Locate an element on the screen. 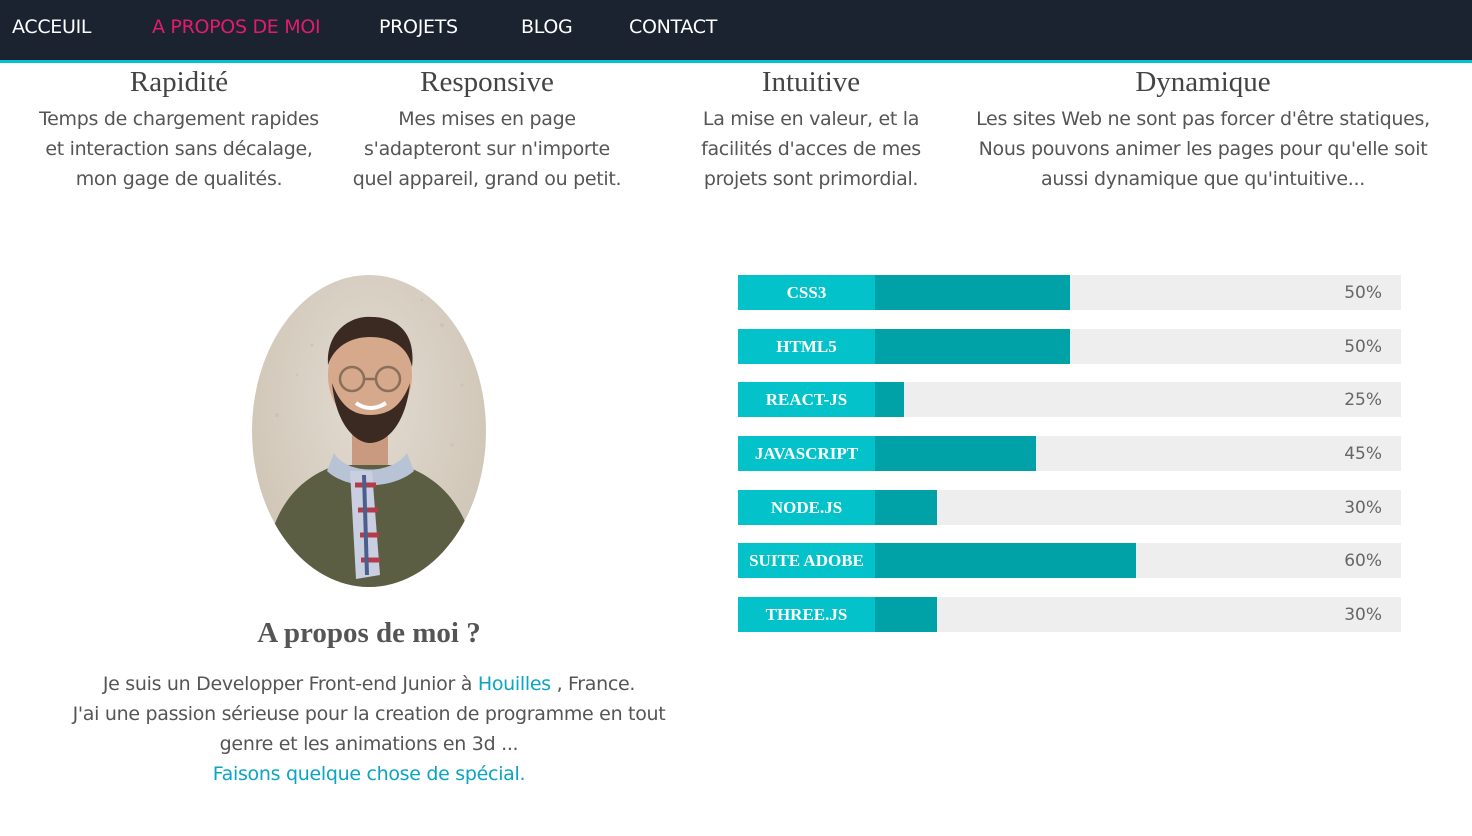 The image size is (1472, 836). skill-bar-css3: CSS3 50% is located at coordinates (1069, 292).